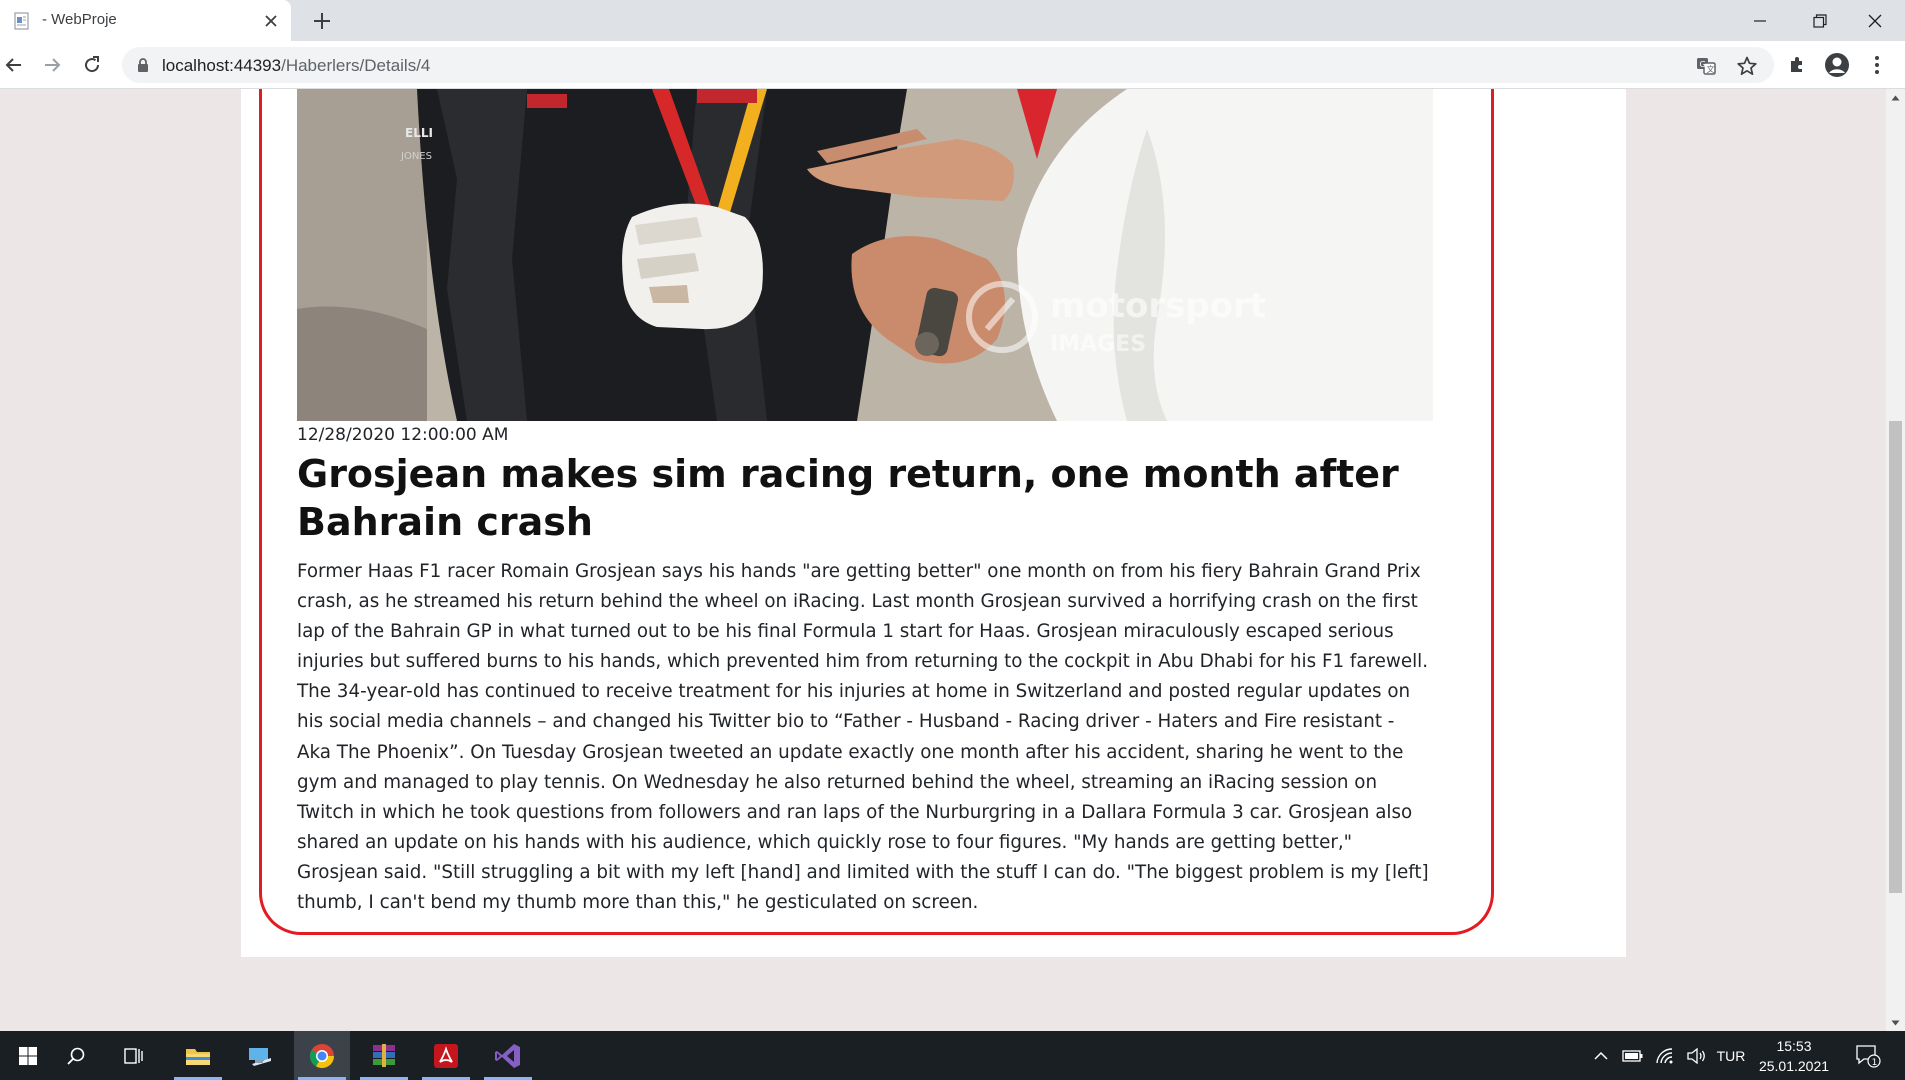  What do you see at coordinates (1098, 344) in the screenshot?
I see `watermark-subtext: IMAGES` at bounding box center [1098, 344].